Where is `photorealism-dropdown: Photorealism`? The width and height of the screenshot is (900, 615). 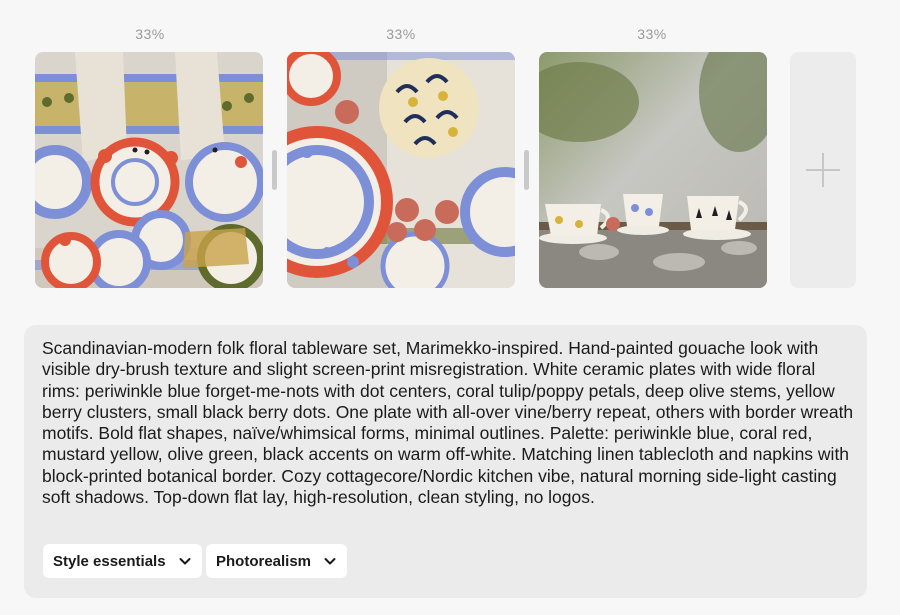 photorealism-dropdown: Photorealism is located at coordinates (277, 561).